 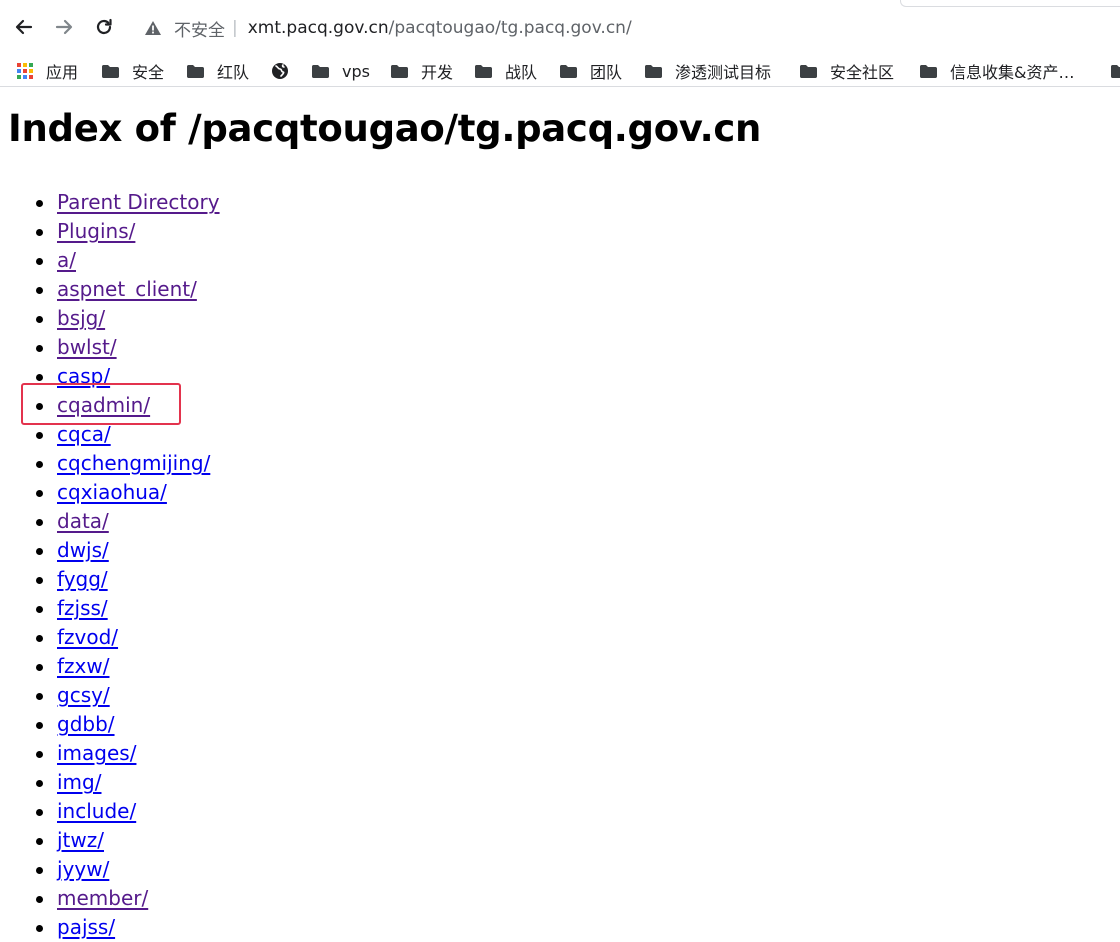 I want to click on bookmark-label: 红队, so click(x=233, y=72).